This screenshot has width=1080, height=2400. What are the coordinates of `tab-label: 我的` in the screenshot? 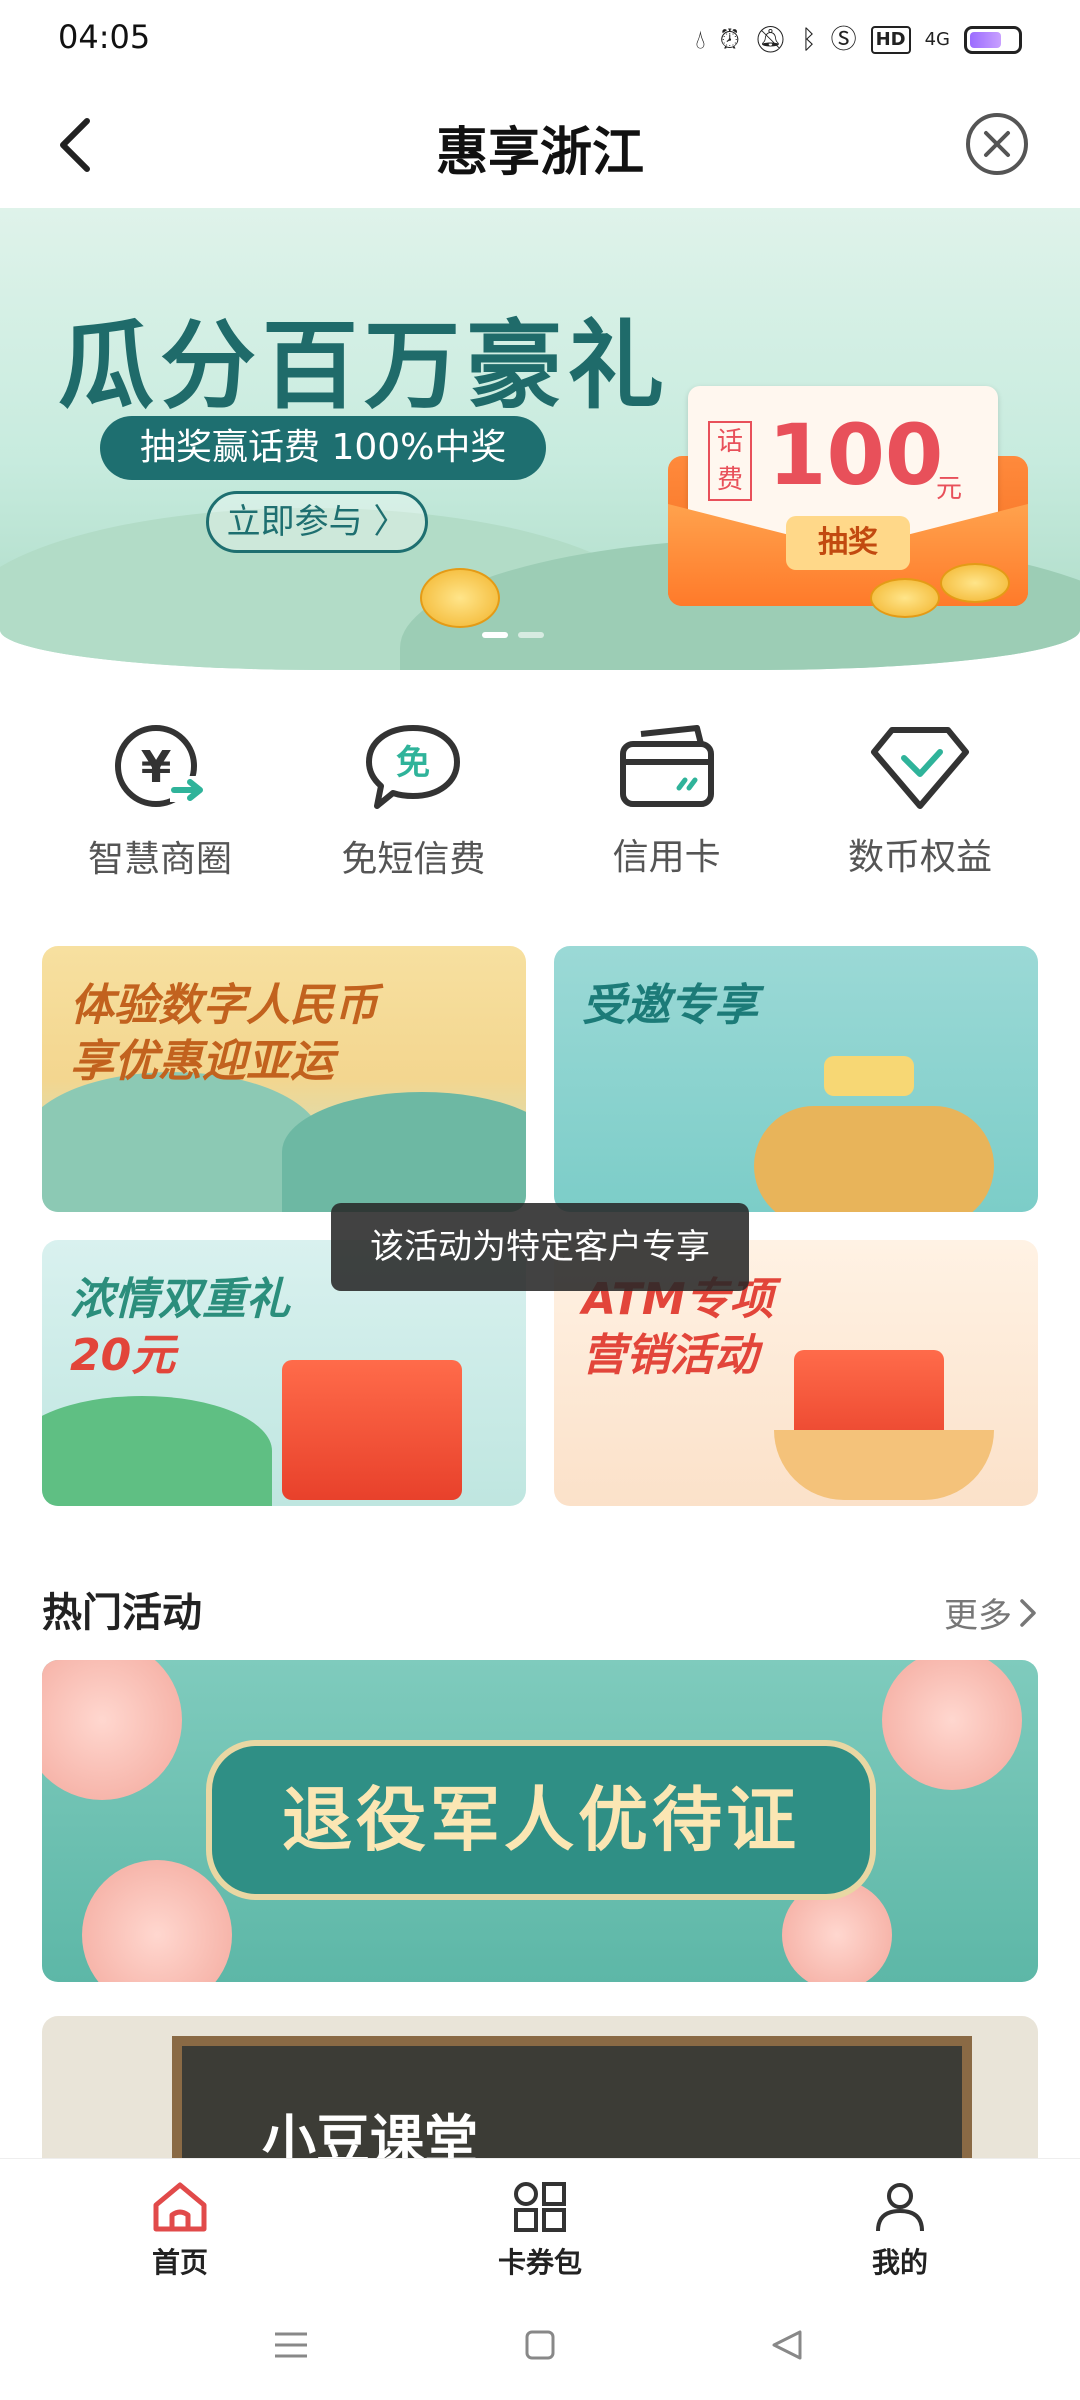 It's located at (899, 2262).